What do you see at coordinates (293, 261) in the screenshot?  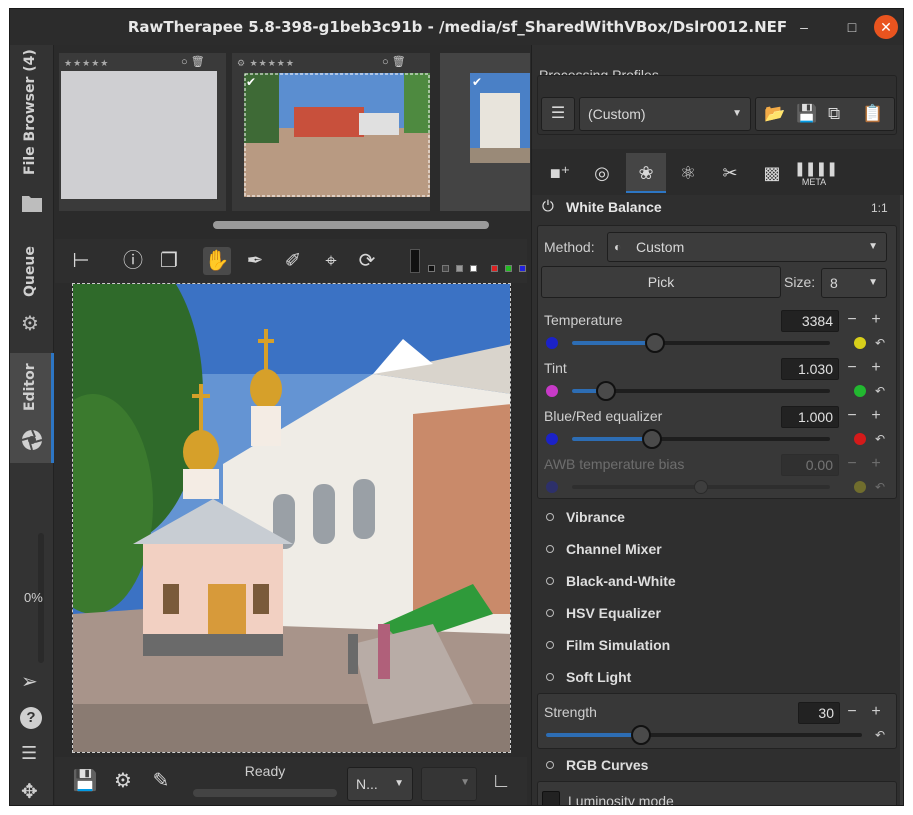 I see `spot-wb-icon: ✐` at bounding box center [293, 261].